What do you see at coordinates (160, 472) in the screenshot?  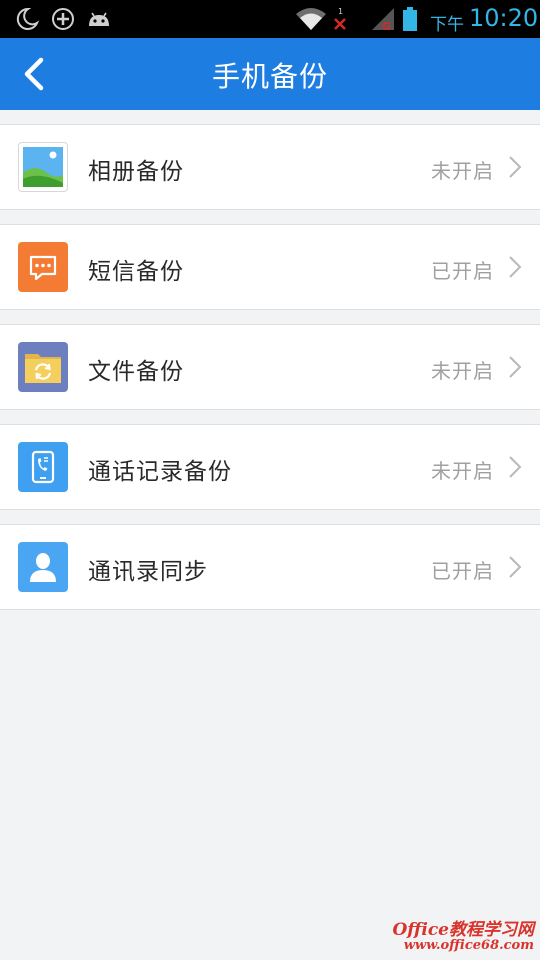 I see `item-label: 通话记录备份` at bounding box center [160, 472].